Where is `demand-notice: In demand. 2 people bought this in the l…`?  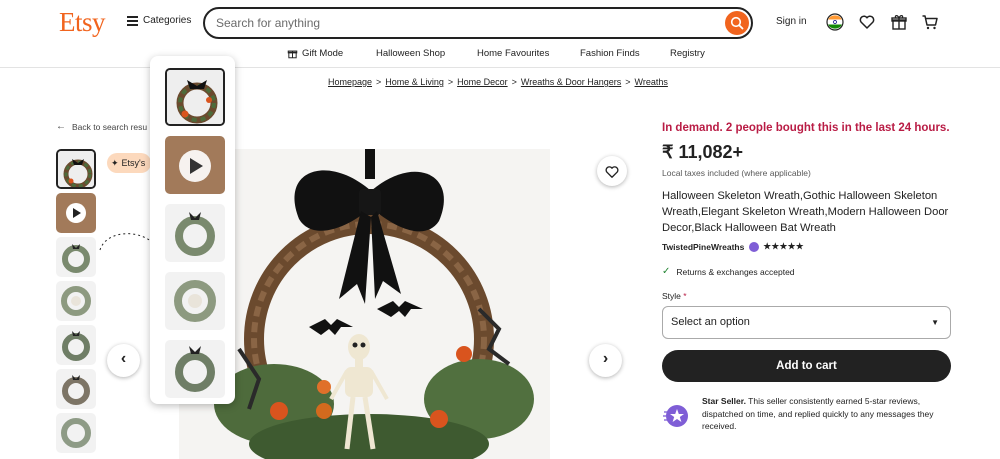
demand-notice: In demand. 2 people bought this in the l… is located at coordinates (806, 128).